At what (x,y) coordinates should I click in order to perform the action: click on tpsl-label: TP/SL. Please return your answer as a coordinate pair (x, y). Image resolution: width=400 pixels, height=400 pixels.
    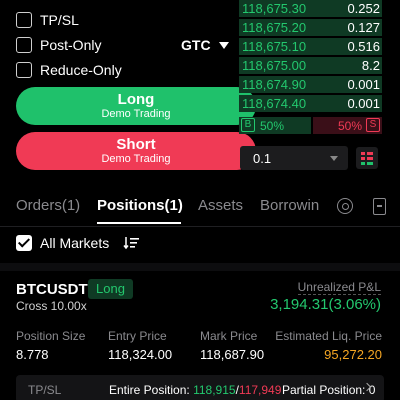
    Looking at the image, I should click on (45, 390).